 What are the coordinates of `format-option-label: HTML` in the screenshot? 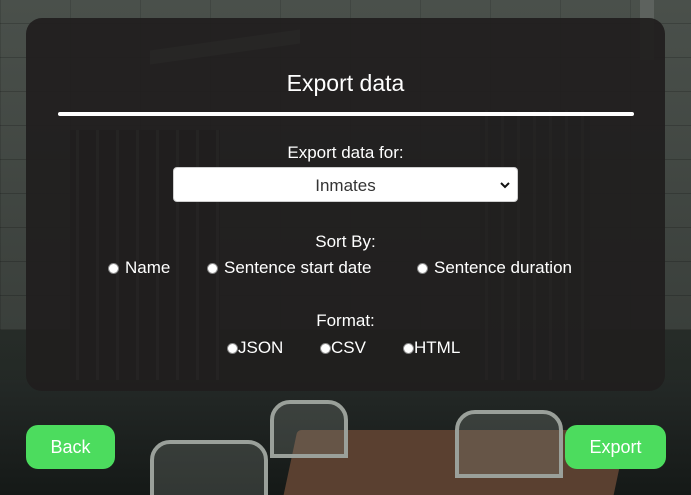 It's located at (437, 347).